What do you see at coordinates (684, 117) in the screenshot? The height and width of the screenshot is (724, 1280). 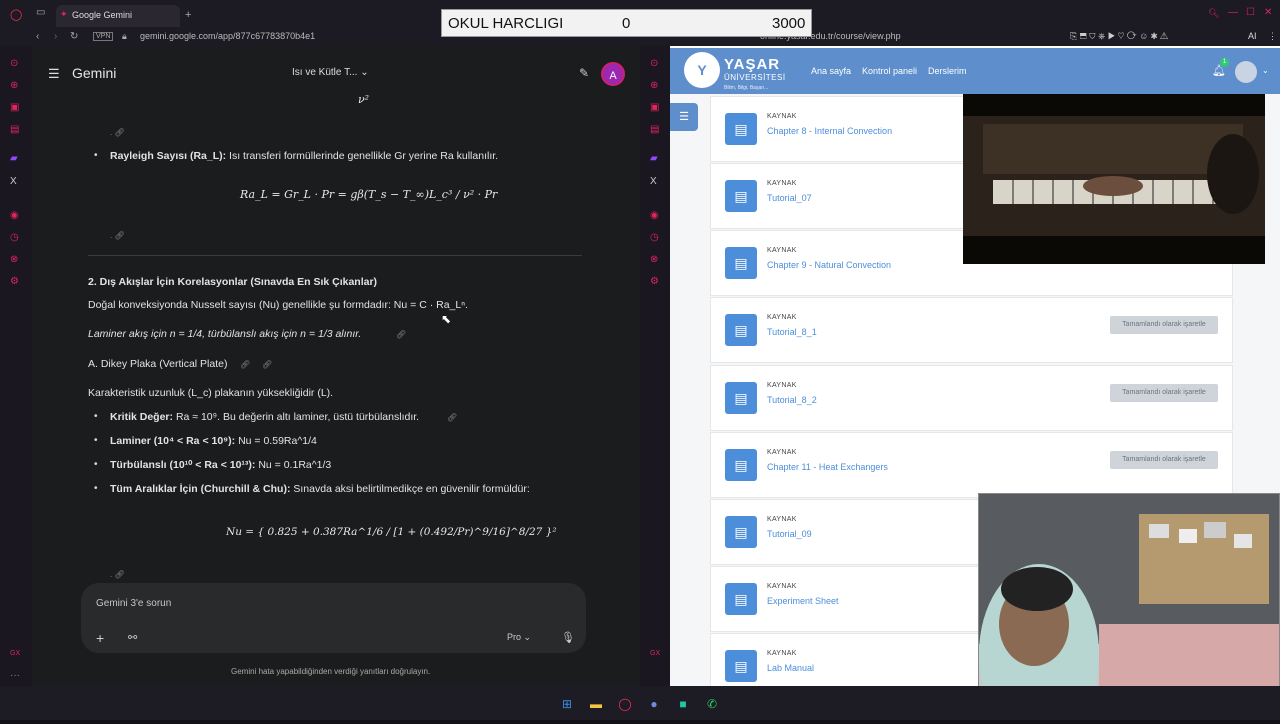 I see `course-index-toggle-icon: ☰` at bounding box center [684, 117].